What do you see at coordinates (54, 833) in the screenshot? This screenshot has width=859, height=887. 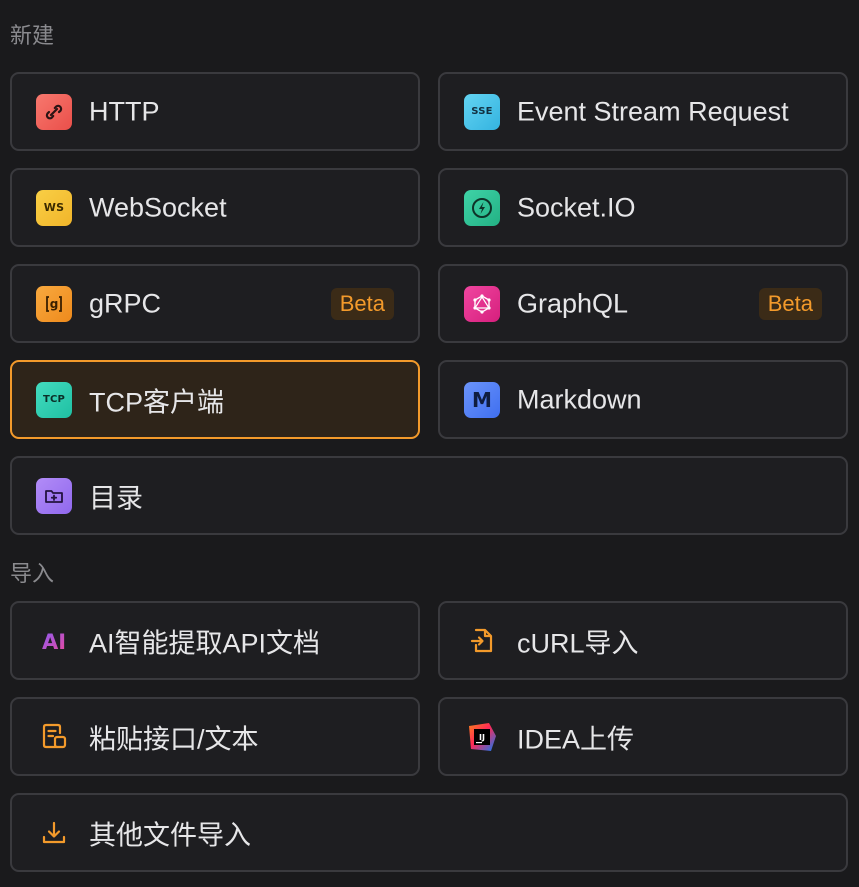 I see `download-icon` at bounding box center [54, 833].